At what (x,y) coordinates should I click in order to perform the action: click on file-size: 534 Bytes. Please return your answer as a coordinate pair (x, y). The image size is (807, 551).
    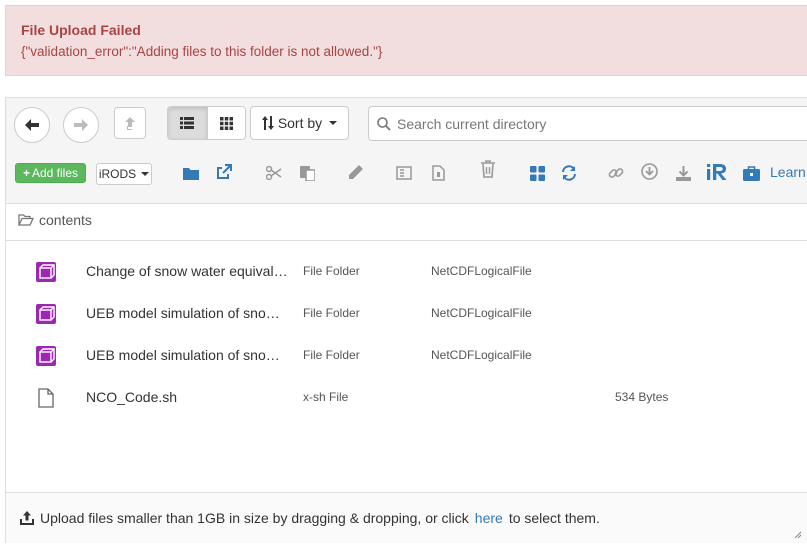
    Looking at the image, I should click on (642, 397).